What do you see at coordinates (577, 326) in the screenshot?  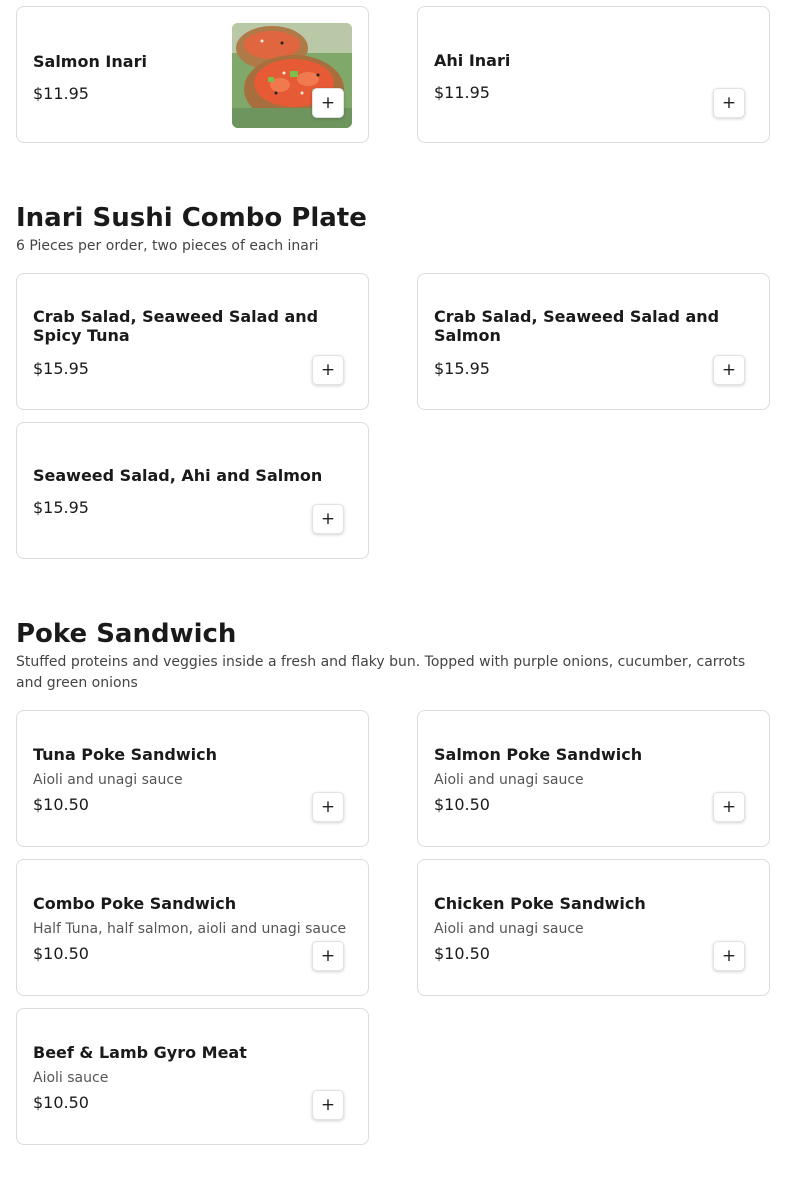 I see `item-name: Crab Salad, Seaweed Salad and Salmon` at bounding box center [577, 326].